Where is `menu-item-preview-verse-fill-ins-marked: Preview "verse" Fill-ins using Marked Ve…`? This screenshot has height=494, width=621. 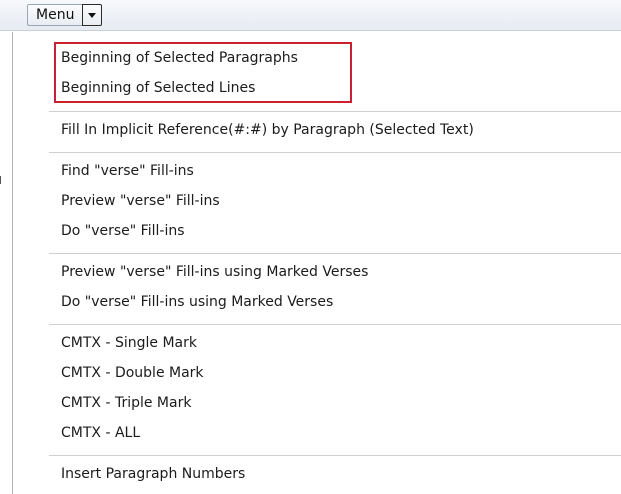
menu-item-preview-verse-fill-ins-marked: Preview "verse" Fill-ins using Marked Ve… is located at coordinates (214, 272).